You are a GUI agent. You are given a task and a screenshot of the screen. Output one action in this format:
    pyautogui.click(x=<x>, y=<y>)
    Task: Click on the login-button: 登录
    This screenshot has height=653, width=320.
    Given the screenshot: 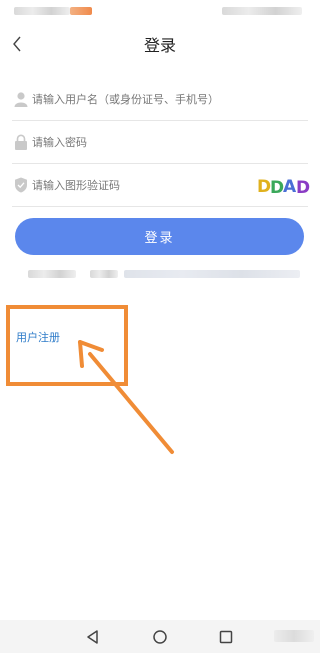 What is the action you would take?
    pyautogui.click(x=159, y=236)
    